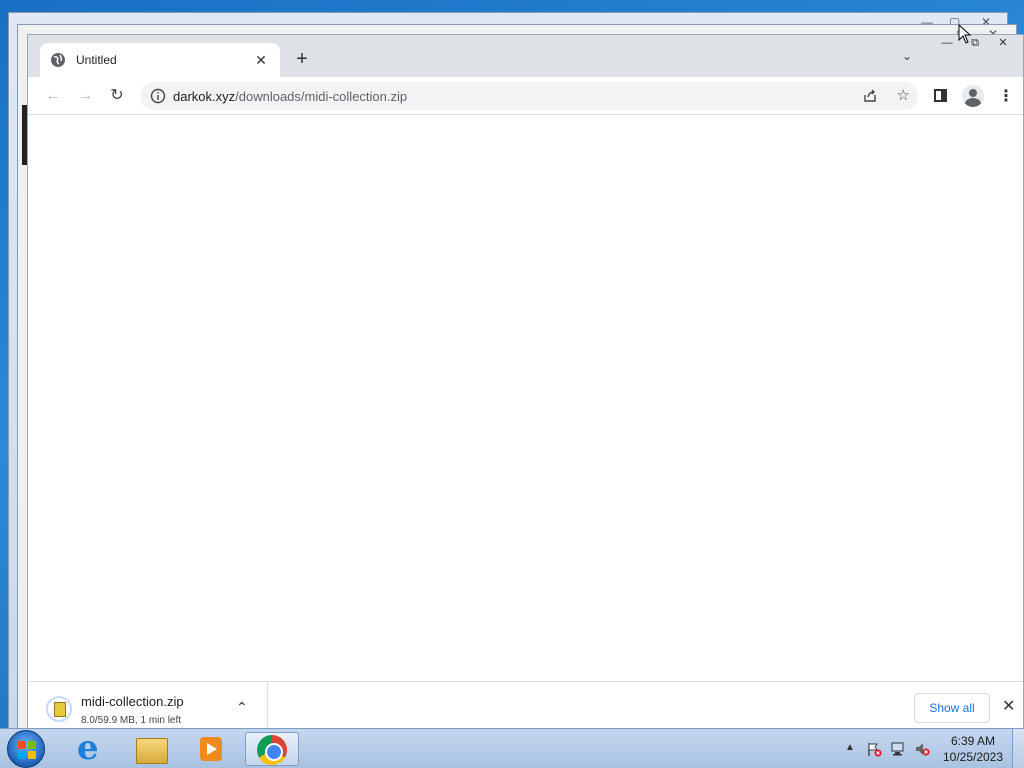 The width and height of the screenshot is (1024, 768). What do you see at coordinates (53, 96) in the screenshot?
I see `back-button: ←` at bounding box center [53, 96].